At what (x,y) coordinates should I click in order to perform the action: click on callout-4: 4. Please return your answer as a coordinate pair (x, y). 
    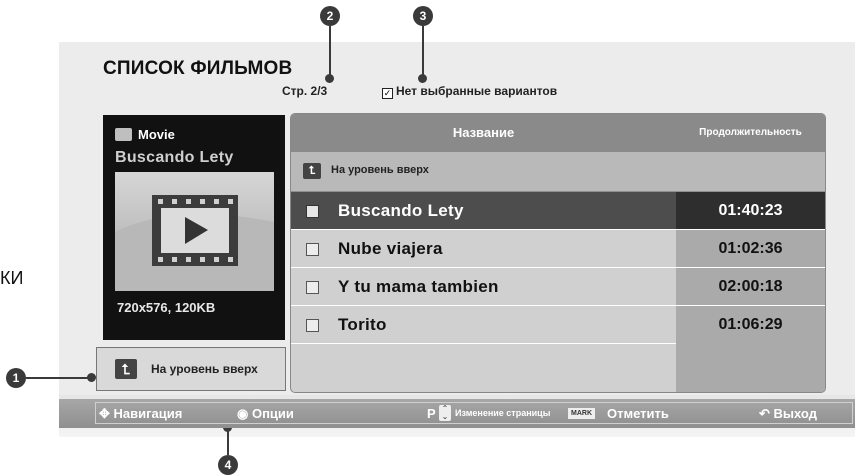
    Looking at the image, I should click on (228, 465).